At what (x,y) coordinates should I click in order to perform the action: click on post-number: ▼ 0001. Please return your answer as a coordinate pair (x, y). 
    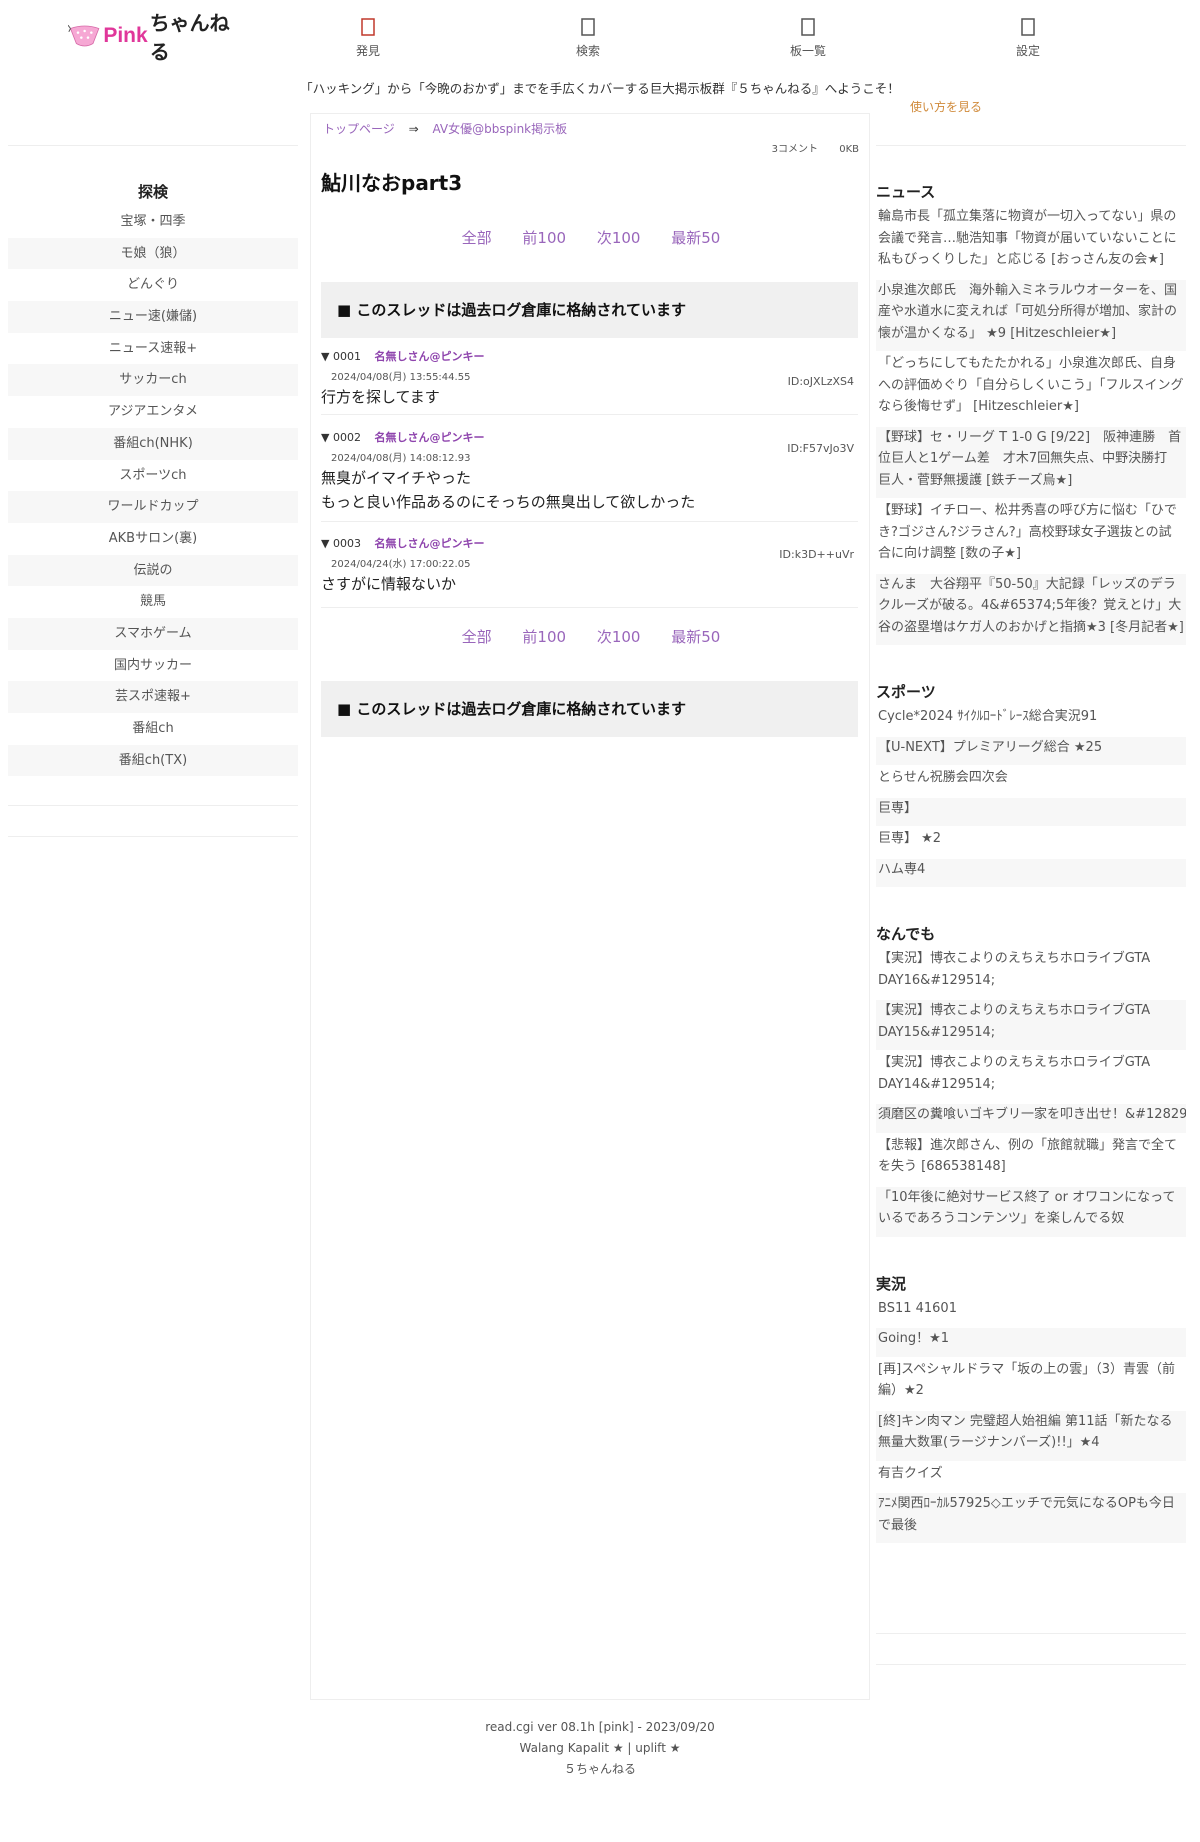
    Looking at the image, I should click on (341, 356).